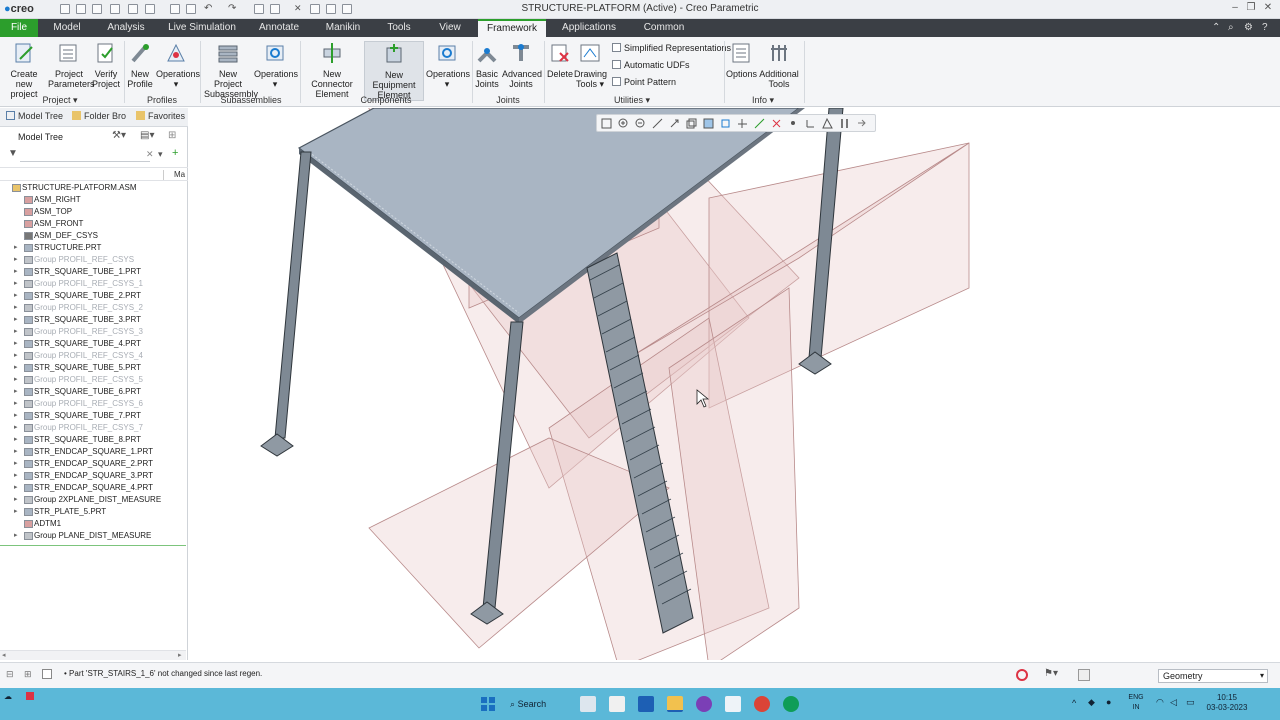 The height and width of the screenshot is (720, 1280). I want to click on tab-model-tree: Model Tree, so click(34, 116).